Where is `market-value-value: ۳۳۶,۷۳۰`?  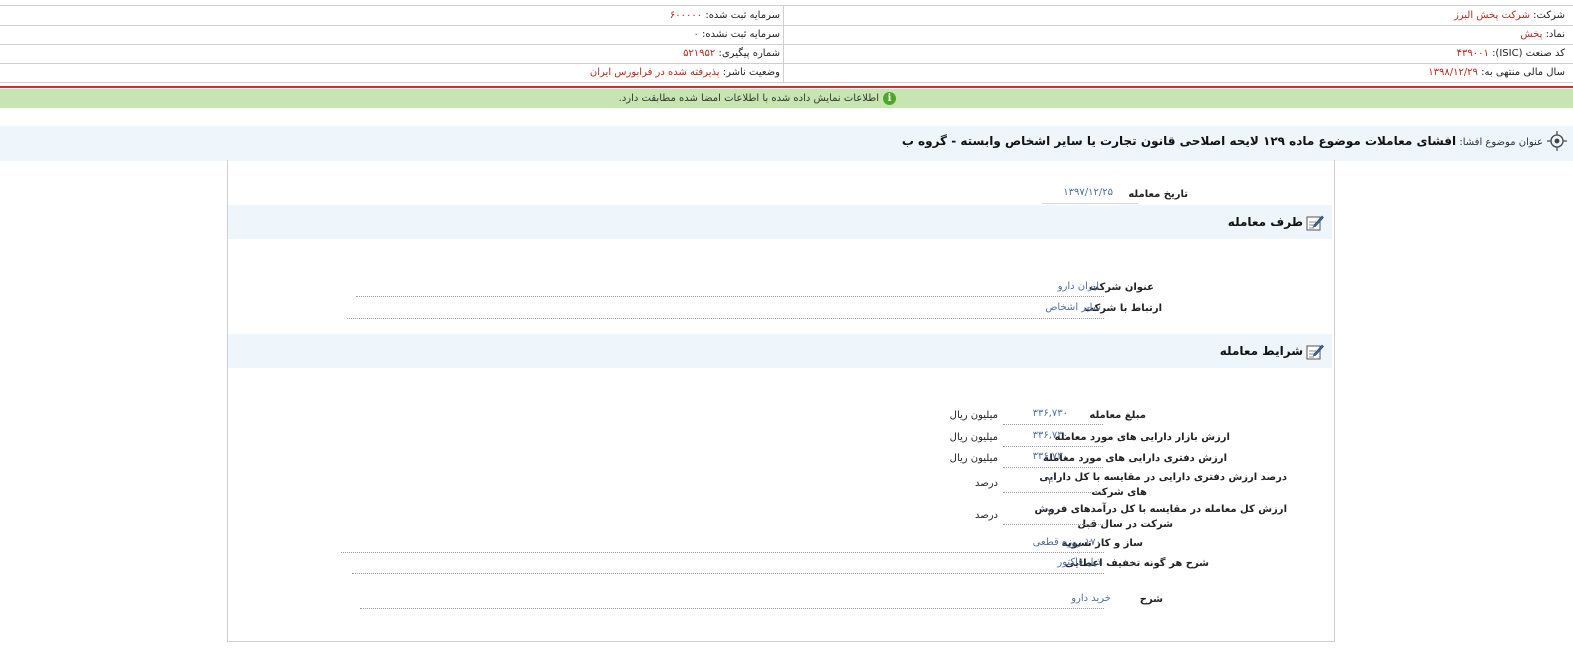 market-value-value: ۳۳۶,۷۳۰ is located at coordinates (1050, 435).